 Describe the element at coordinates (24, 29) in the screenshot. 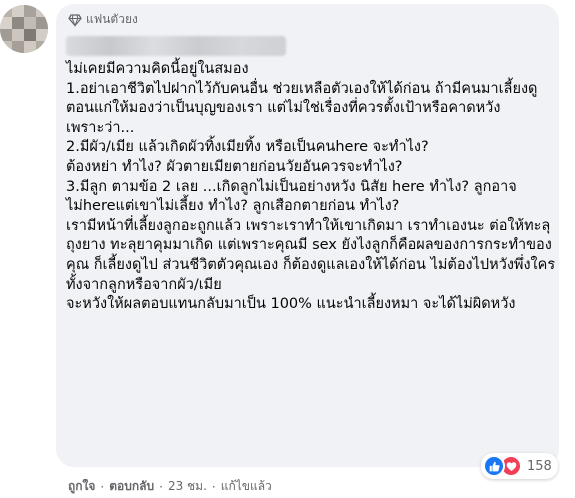

I see `avatar` at that location.